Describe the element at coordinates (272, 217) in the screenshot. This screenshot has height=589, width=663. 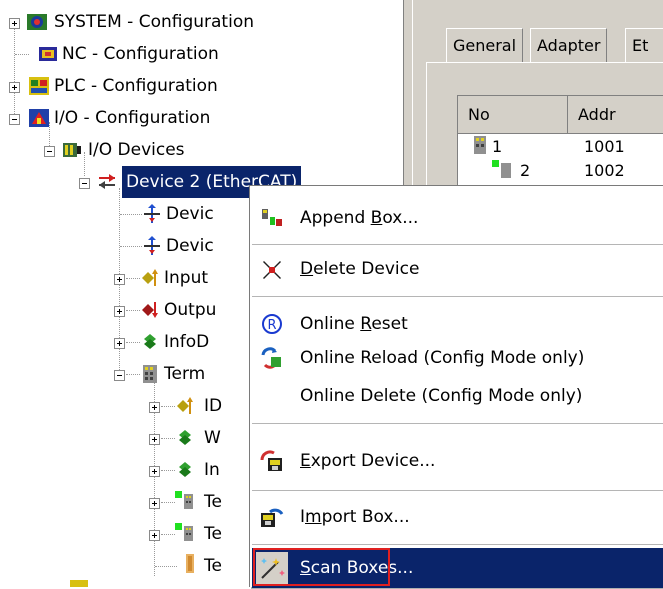
I see `append-box-icon` at that location.